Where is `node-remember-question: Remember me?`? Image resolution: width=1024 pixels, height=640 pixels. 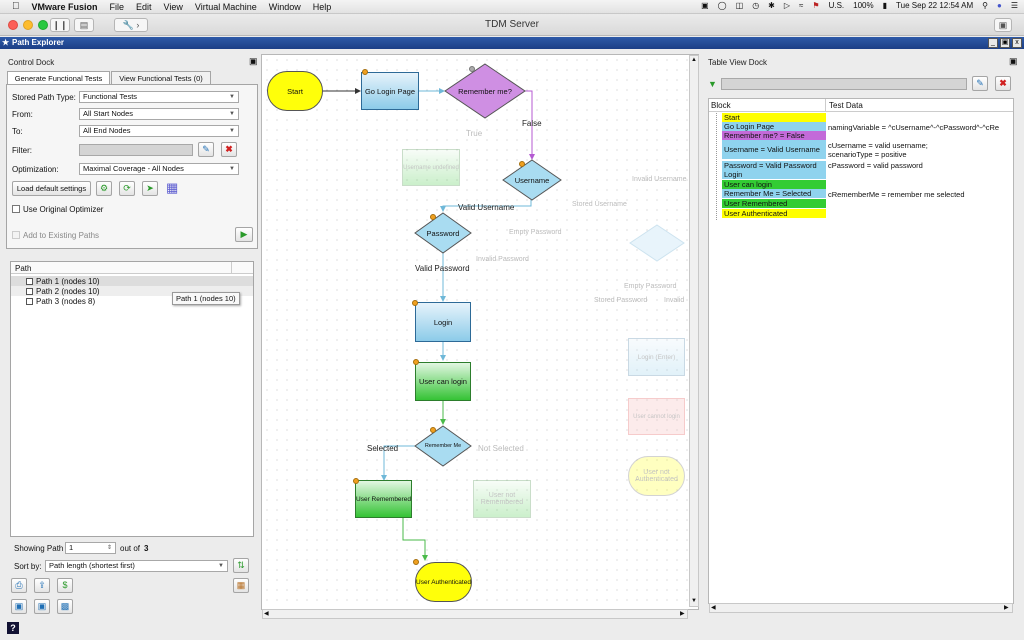 node-remember-question: Remember me? is located at coordinates (485, 91).